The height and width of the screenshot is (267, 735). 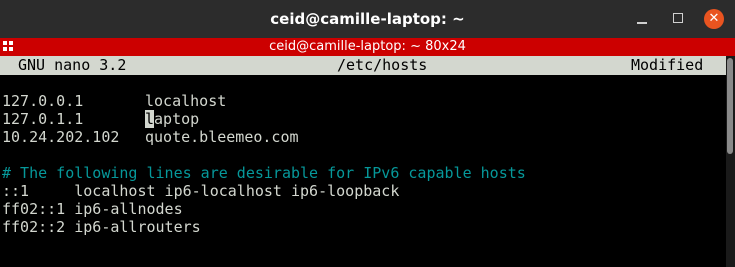 I want to click on hosts-line: 127.0.0.1 localhost, so click(x=362, y=101).